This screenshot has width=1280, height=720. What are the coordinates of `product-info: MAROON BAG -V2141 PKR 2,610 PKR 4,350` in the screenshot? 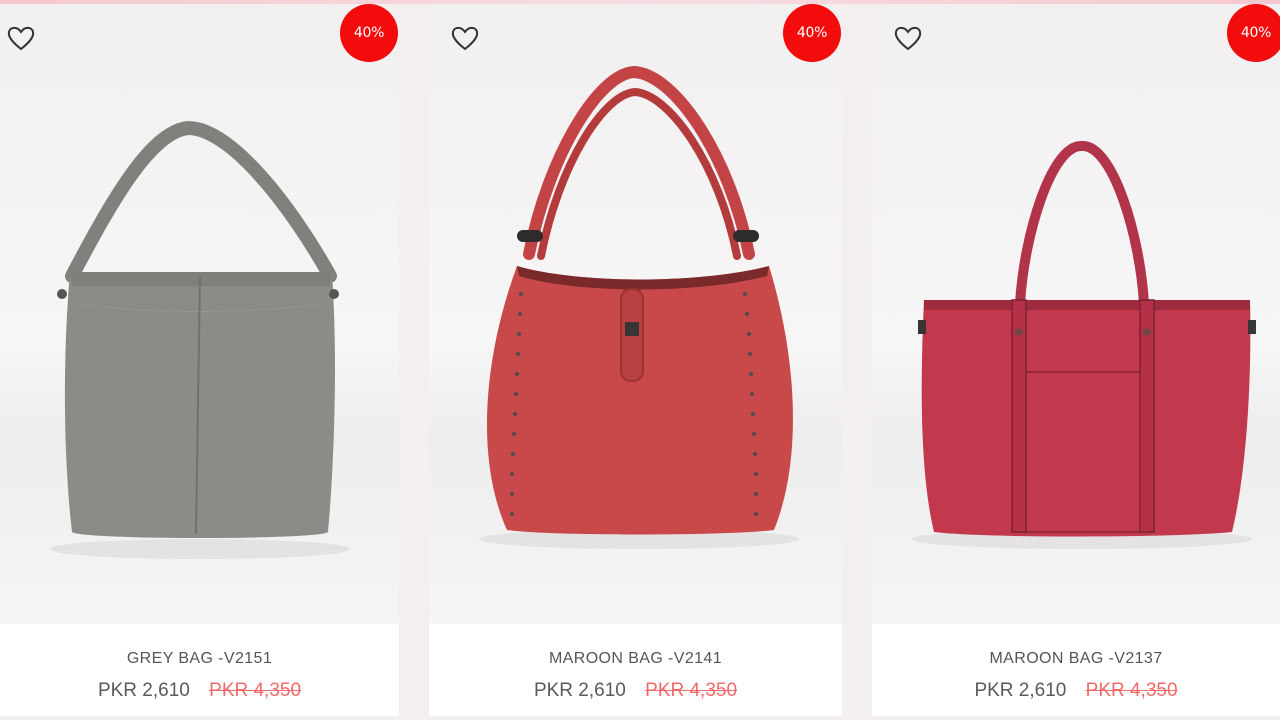 It's located at (635, 670).